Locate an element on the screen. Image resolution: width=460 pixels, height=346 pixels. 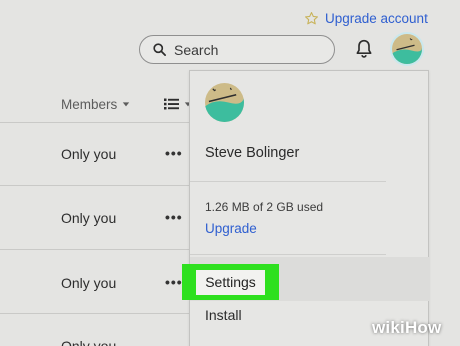
menu-avatar is located at coordinates (224, 102).